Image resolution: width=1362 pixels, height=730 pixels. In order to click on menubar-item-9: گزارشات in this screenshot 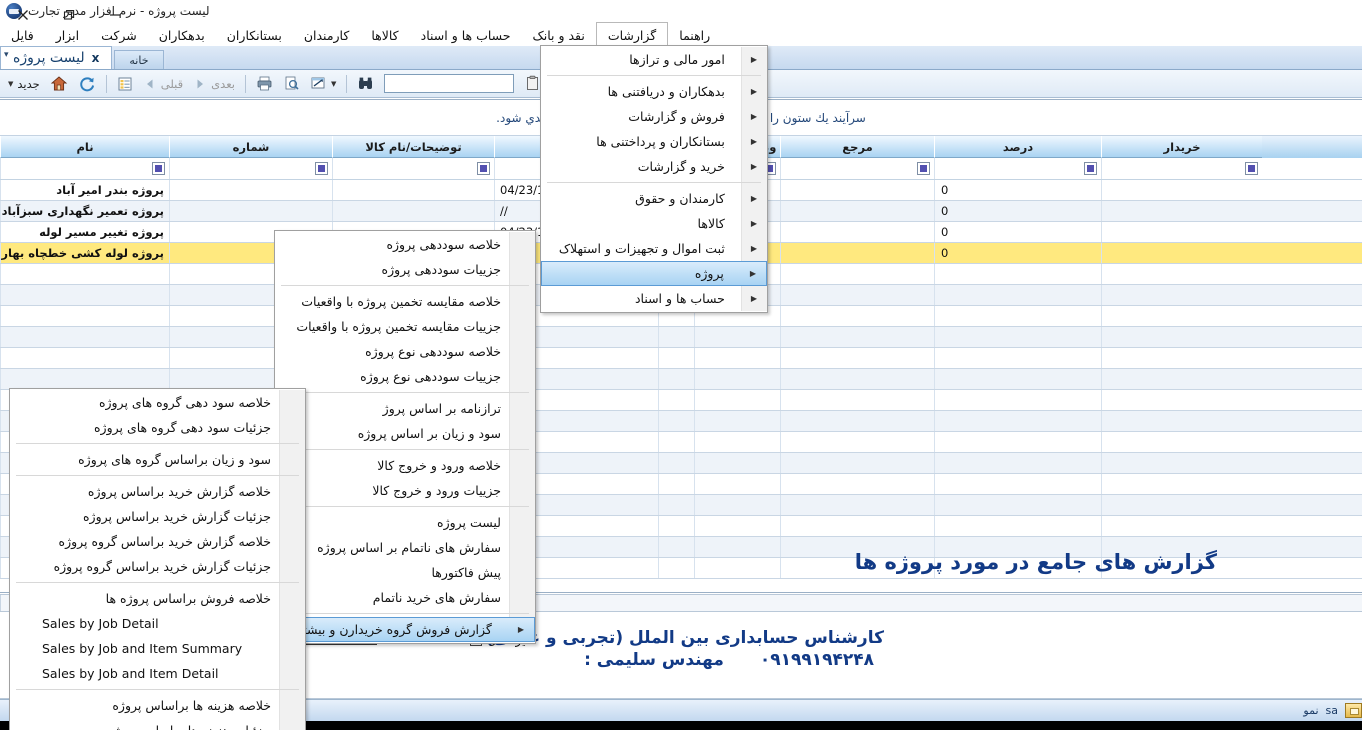, I will do `click(632, 34)`.